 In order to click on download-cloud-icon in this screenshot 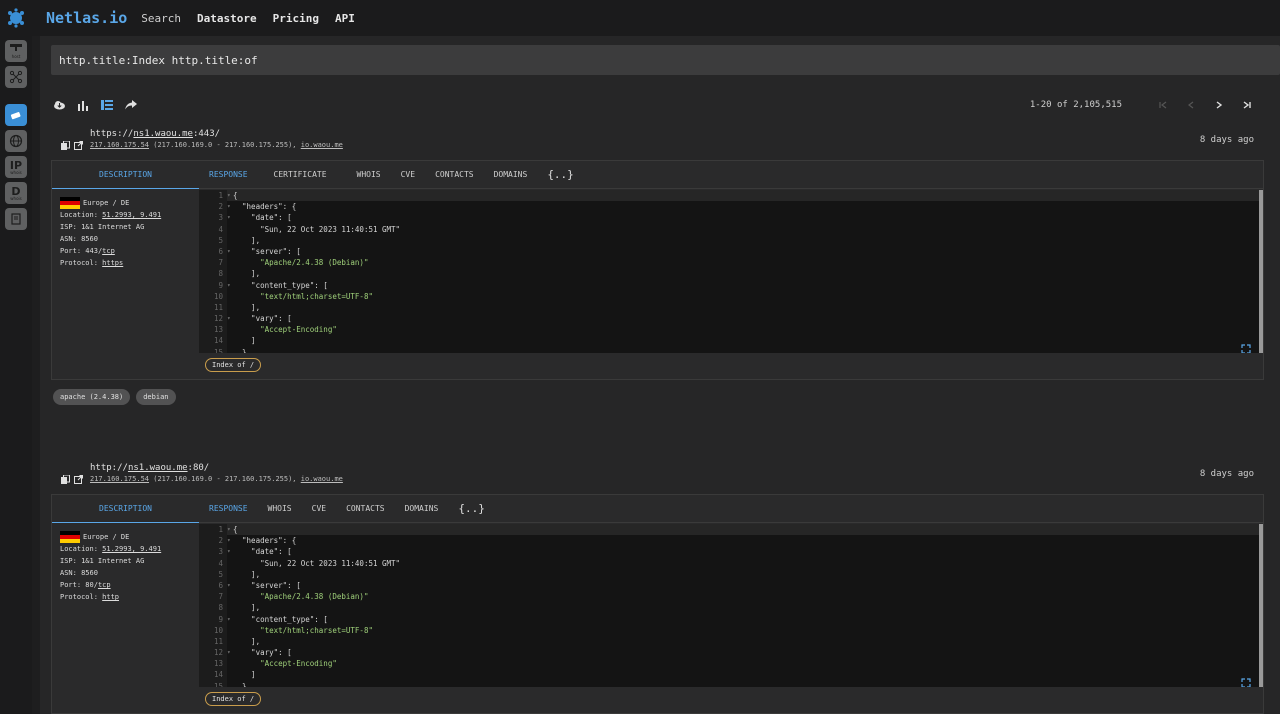, I will do `click(59, 105)`.